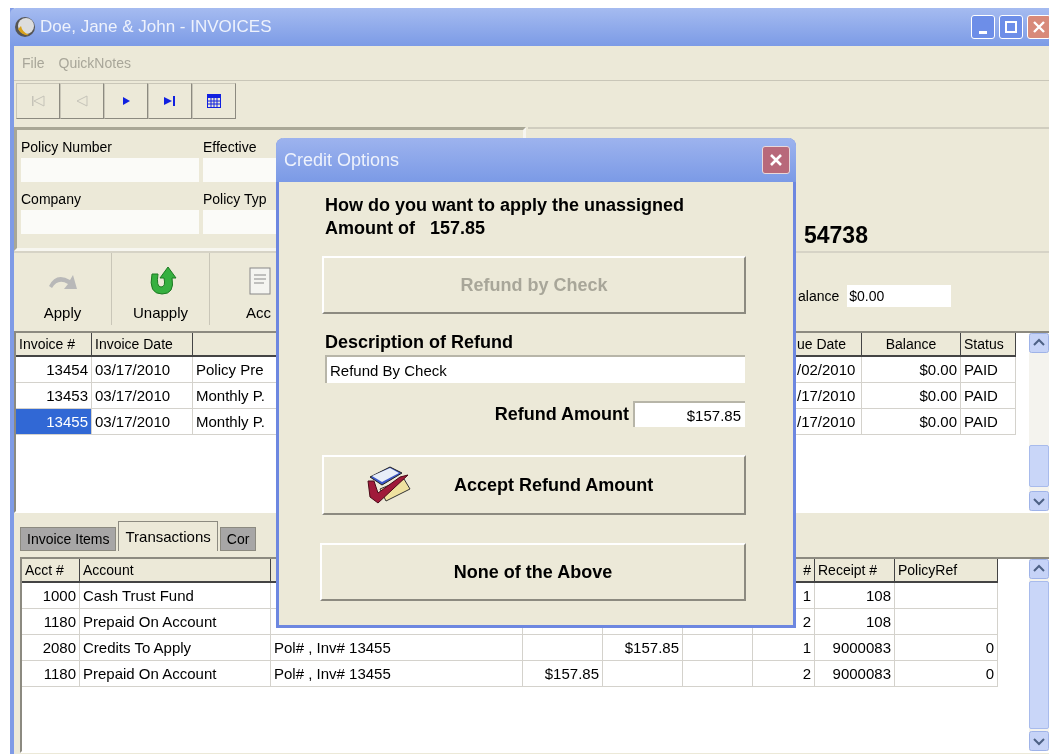 This screenshot has width=1049, height=754. I want to click on maximize-button, so click(1011, 27).